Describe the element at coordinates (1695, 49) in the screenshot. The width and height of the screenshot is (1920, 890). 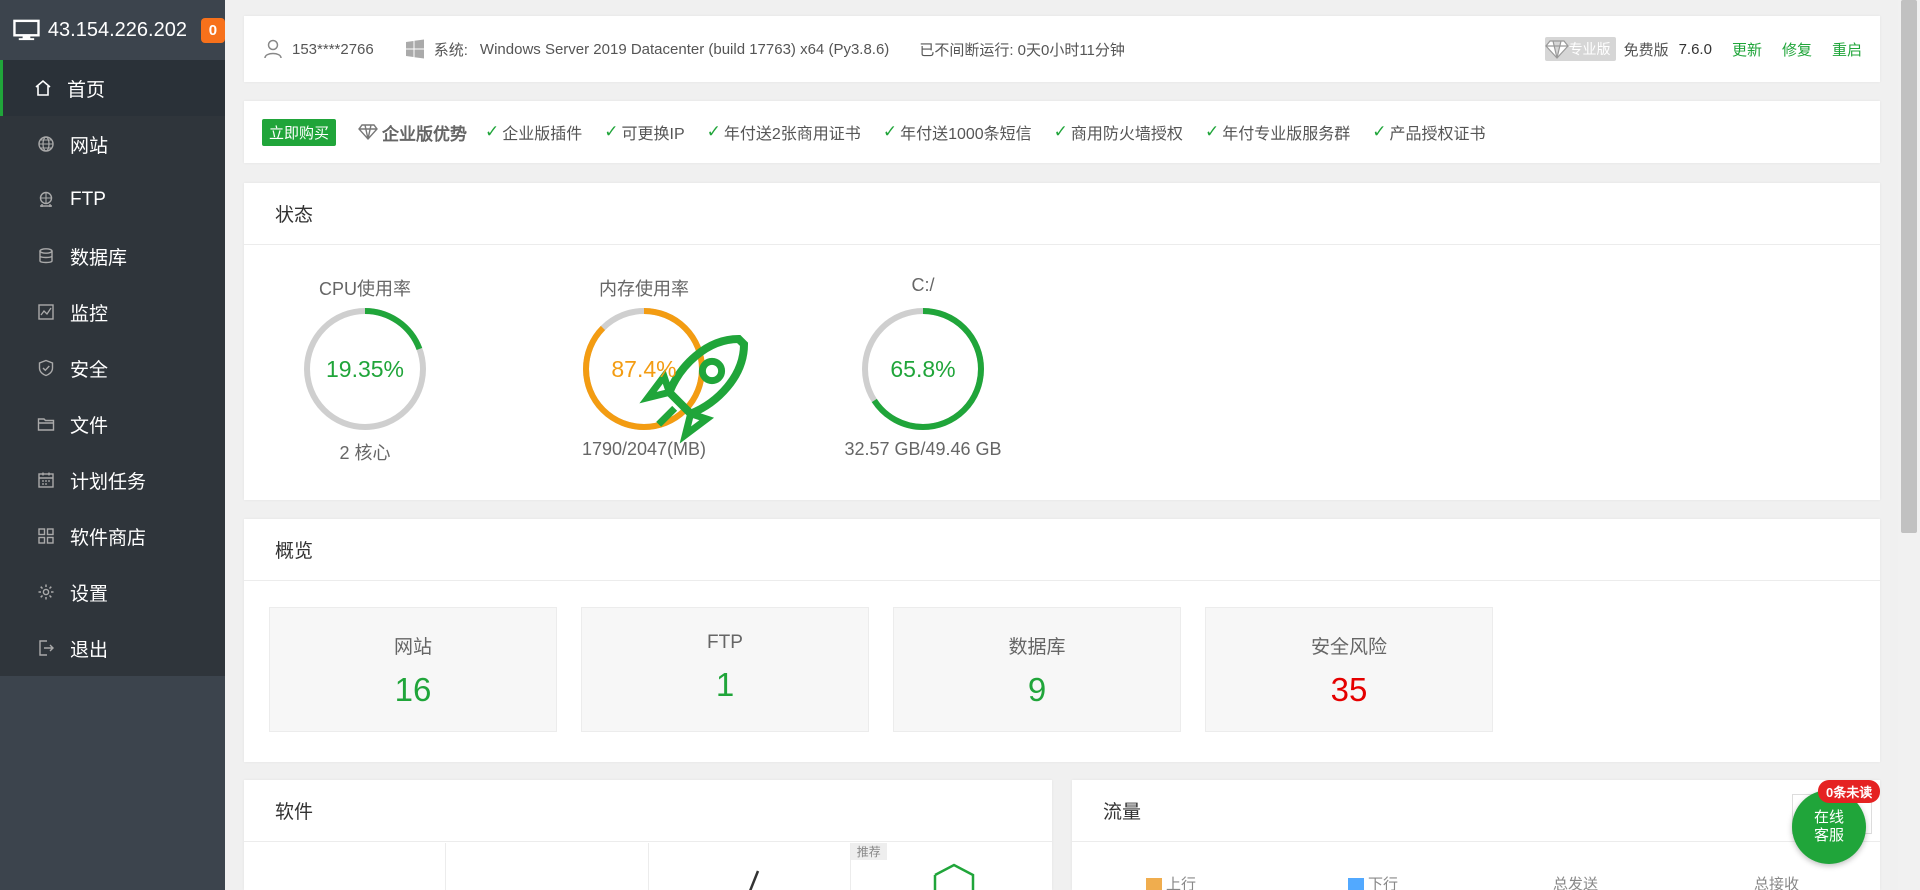
I see `version-text: 7.6.0` at that location.